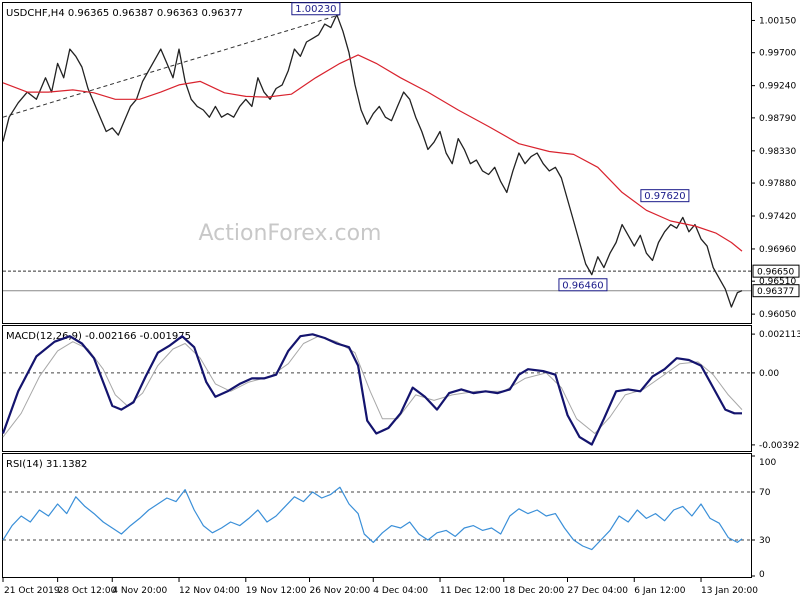 The height and width of the screenshot is (600, 800). What do you see at coordinates (32, 591) in the screenshot?
I see `x-axis-label: 21 Oct 2019` at bounding box center [32, 591].